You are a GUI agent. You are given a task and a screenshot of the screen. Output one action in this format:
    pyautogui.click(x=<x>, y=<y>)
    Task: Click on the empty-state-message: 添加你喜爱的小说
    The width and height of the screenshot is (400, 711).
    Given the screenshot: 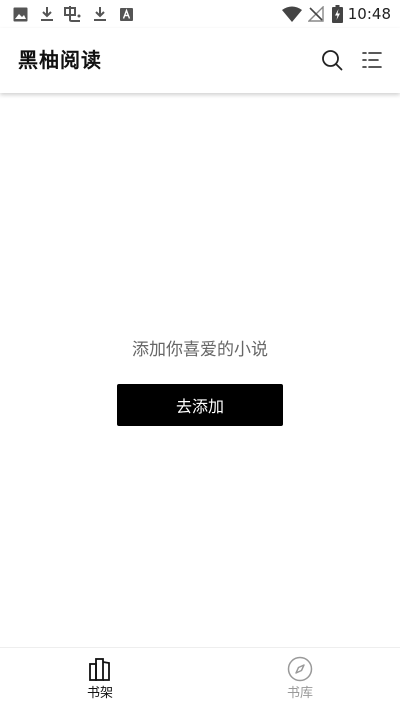 What is the action you would take?
    pyautogui.click(x=200, y=350)
    